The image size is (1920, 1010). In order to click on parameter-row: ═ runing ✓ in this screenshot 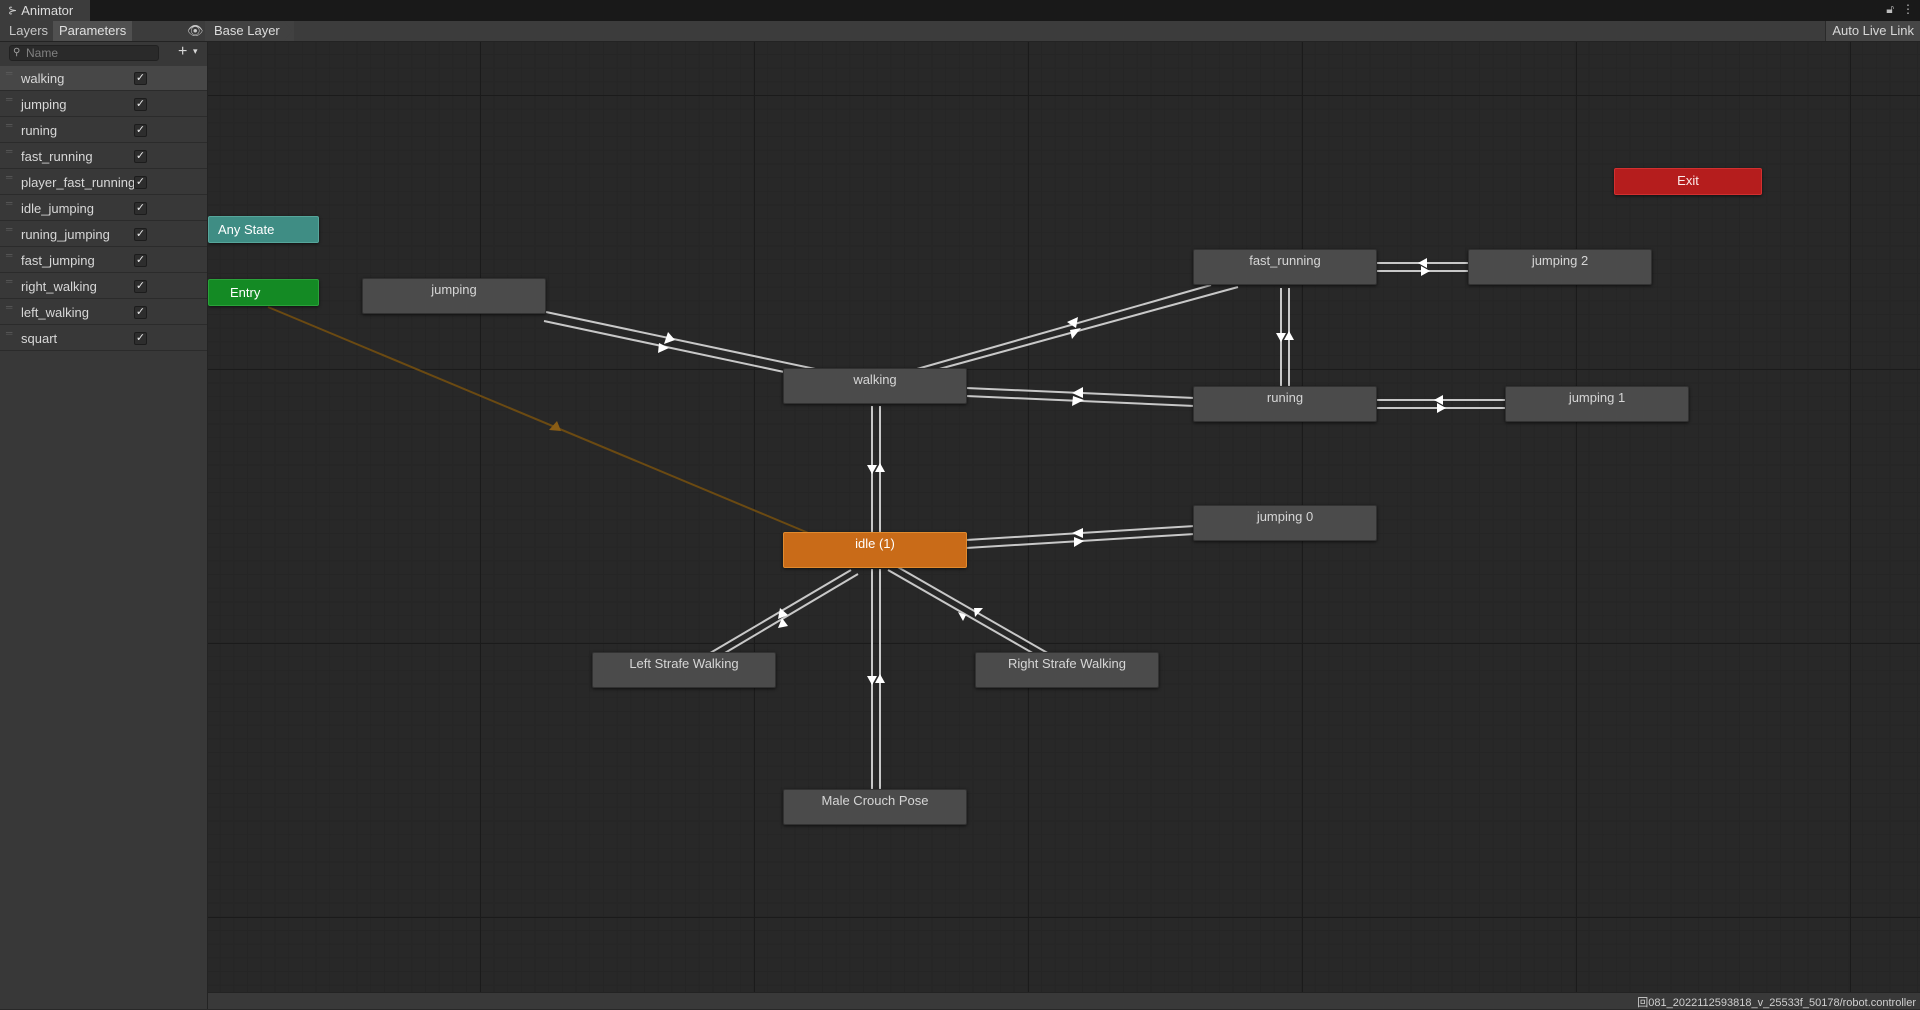, I will do `click(103, 130)`.